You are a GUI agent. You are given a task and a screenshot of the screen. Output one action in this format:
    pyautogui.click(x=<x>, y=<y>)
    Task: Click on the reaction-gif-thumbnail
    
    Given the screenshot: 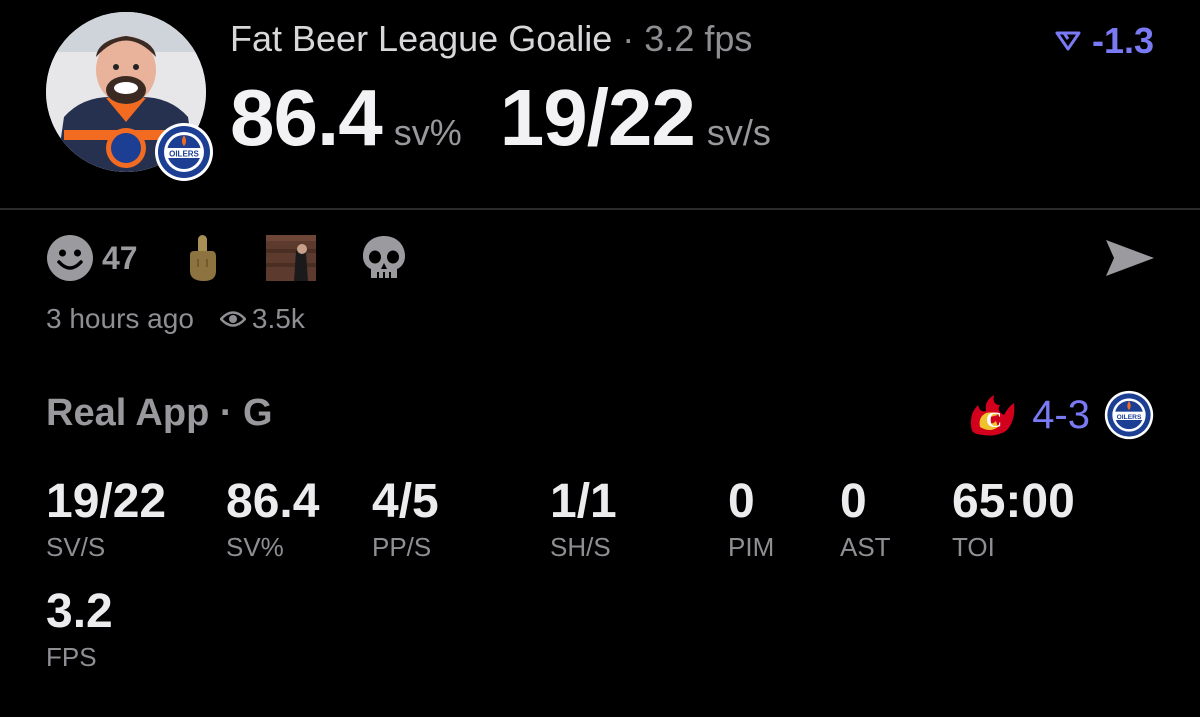 What is the action you would take?
    pyautogui.click(x=290, y=258)
    